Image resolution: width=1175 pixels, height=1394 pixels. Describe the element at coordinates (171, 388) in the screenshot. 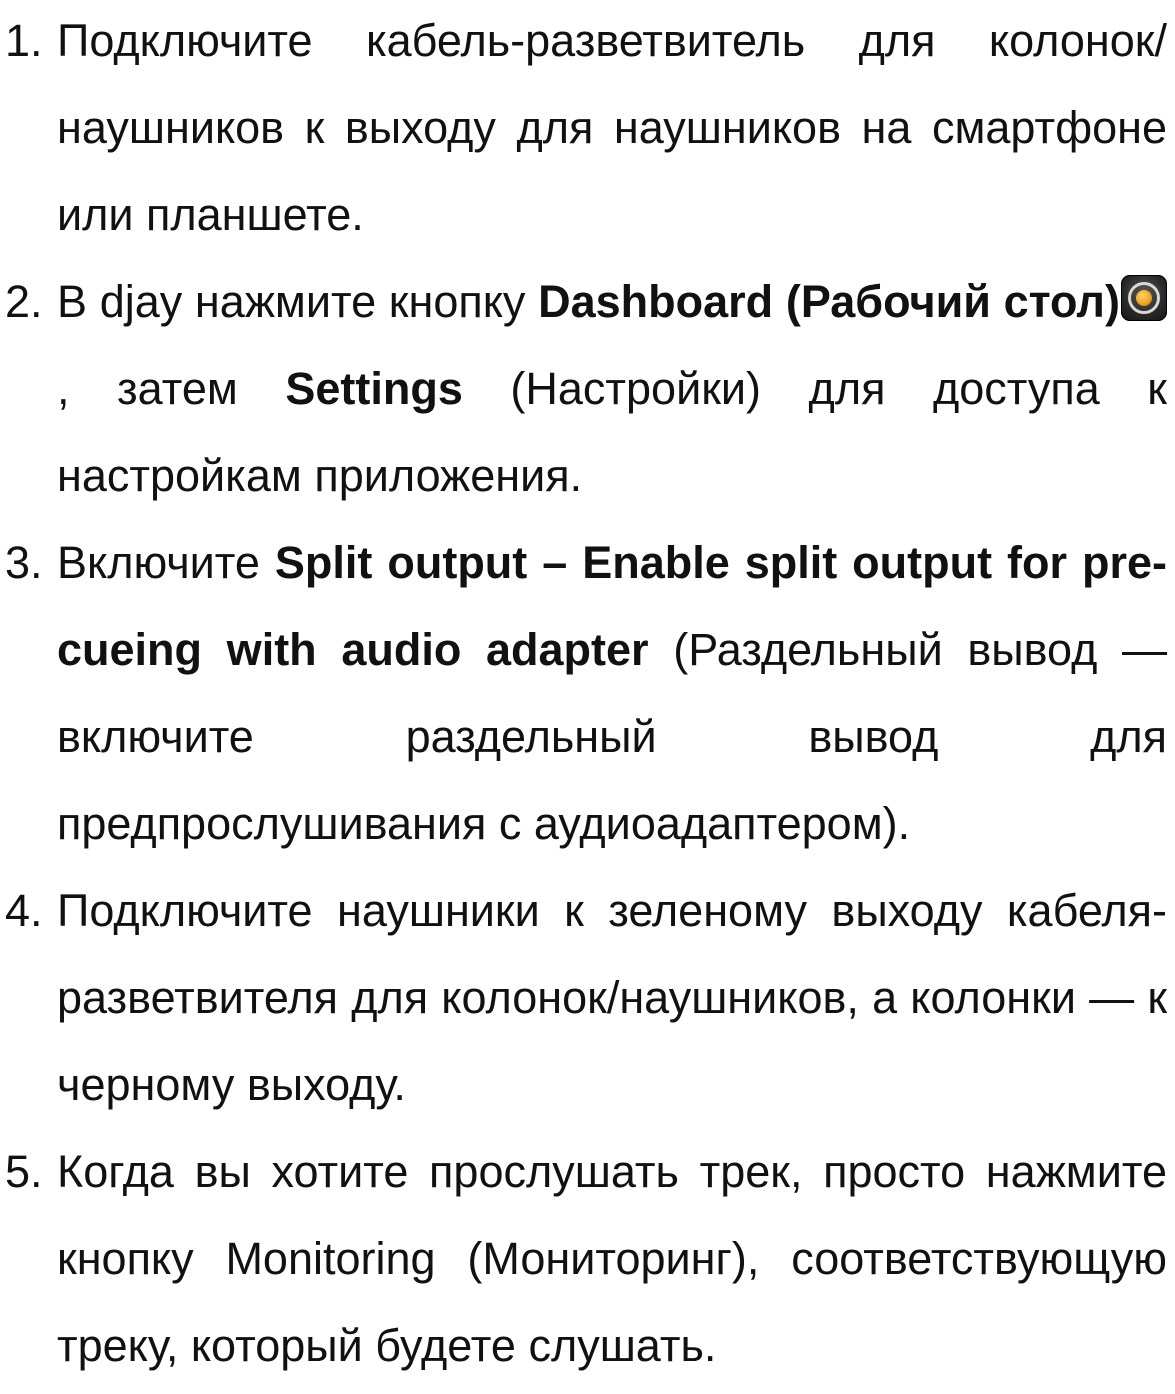

I see `step-text-part: , затем` at that location.